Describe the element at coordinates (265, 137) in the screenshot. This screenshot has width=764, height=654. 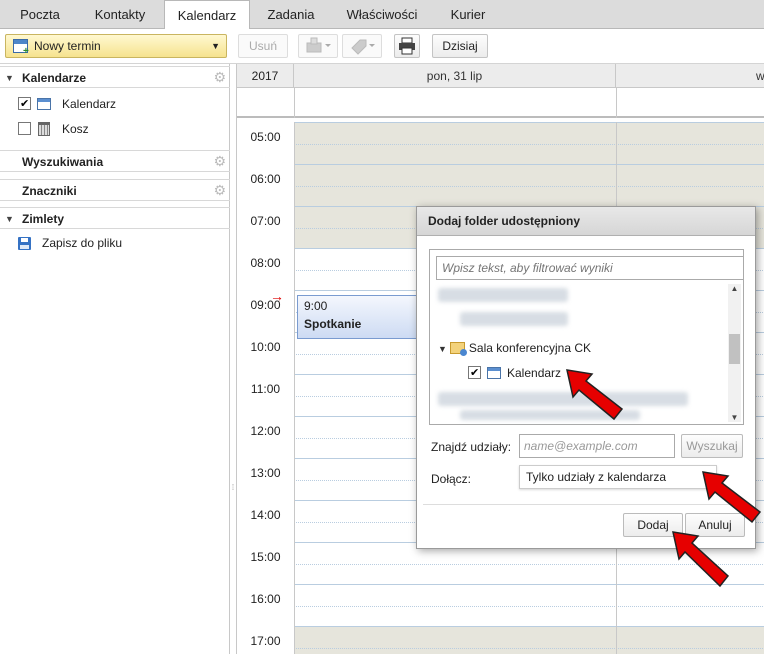
I see `hour-label: 05:00` at that location.